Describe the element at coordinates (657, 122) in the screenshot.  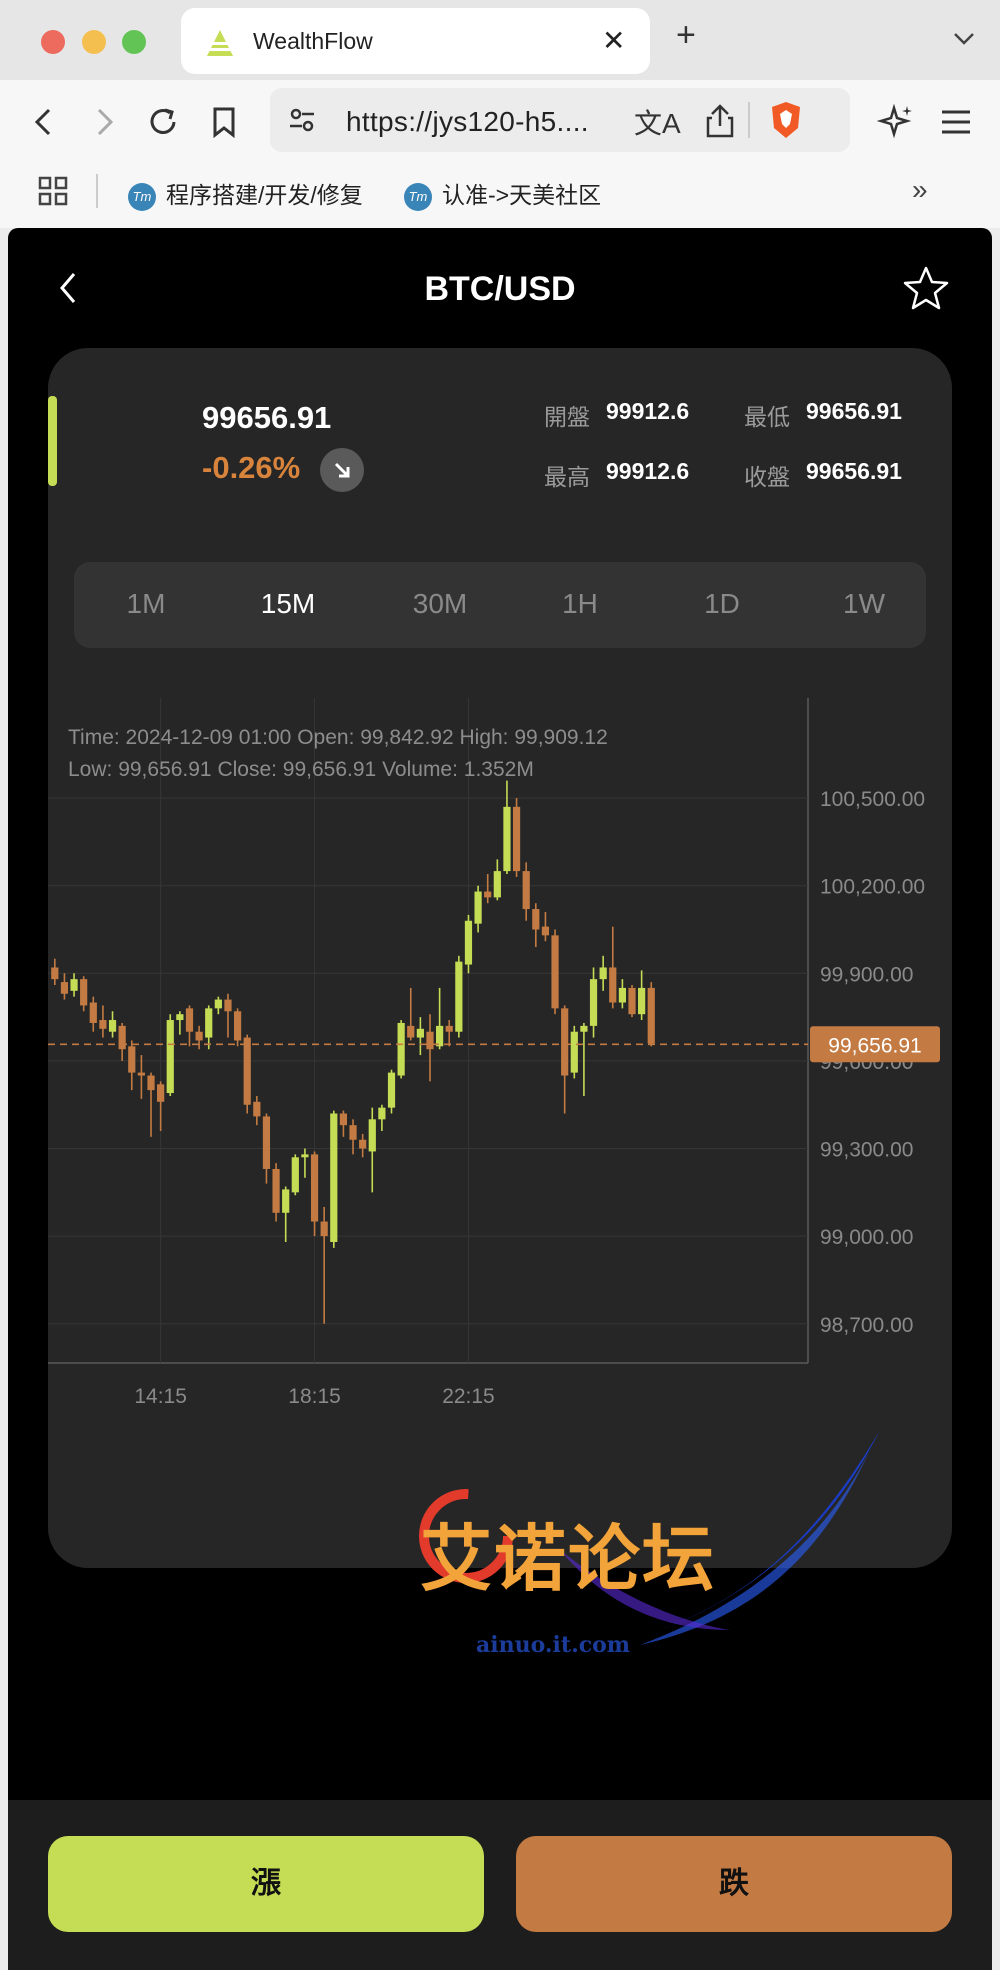
I see `translate-icon: 文A` at that location.